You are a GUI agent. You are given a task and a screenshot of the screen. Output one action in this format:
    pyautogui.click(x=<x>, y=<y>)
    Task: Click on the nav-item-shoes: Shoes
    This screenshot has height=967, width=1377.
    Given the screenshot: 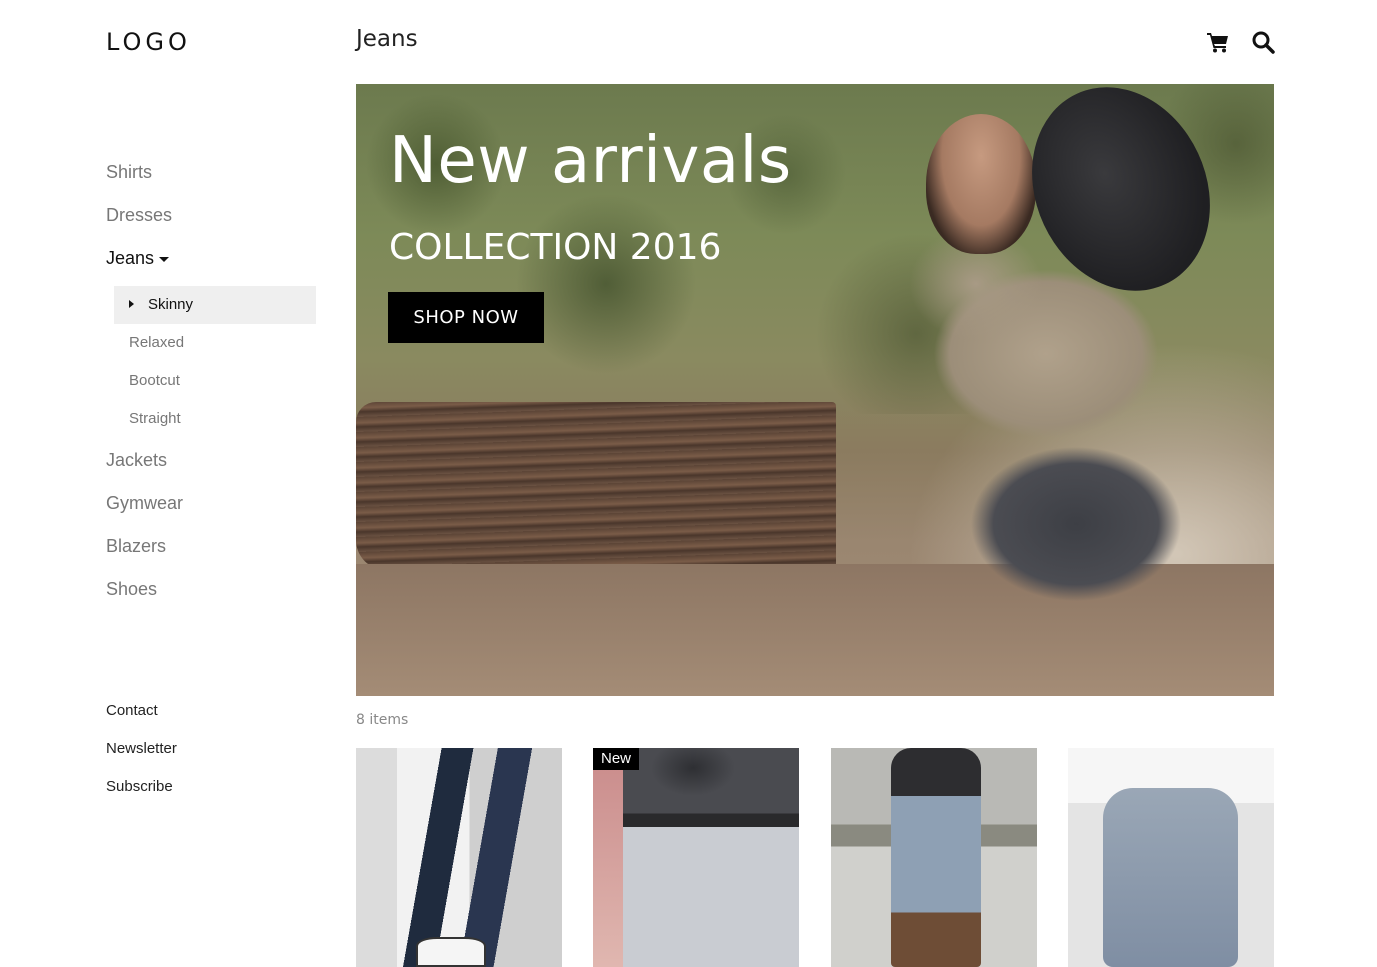 What is the action you would take?
    pyautogui.click(x=212, y=596)
    